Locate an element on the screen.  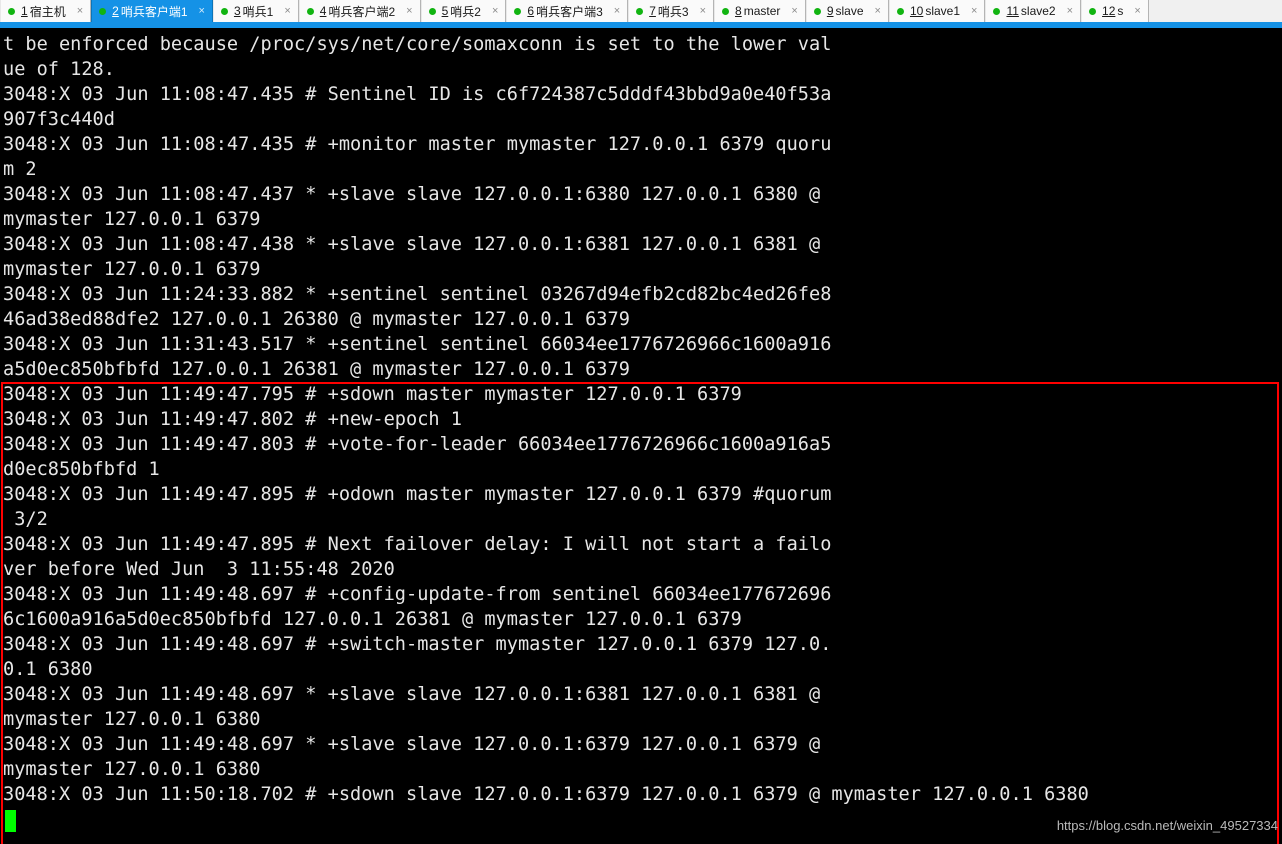
tab-index-label: 12 is located at coordinates (1109, 11).